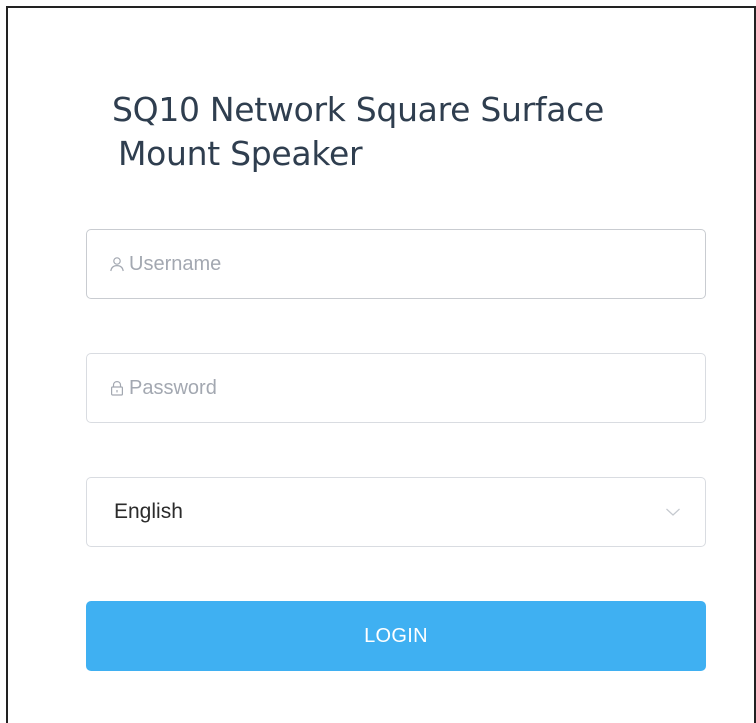 This screenshot has width=756, height=723. I want to click on password-field, so click(396, 388).